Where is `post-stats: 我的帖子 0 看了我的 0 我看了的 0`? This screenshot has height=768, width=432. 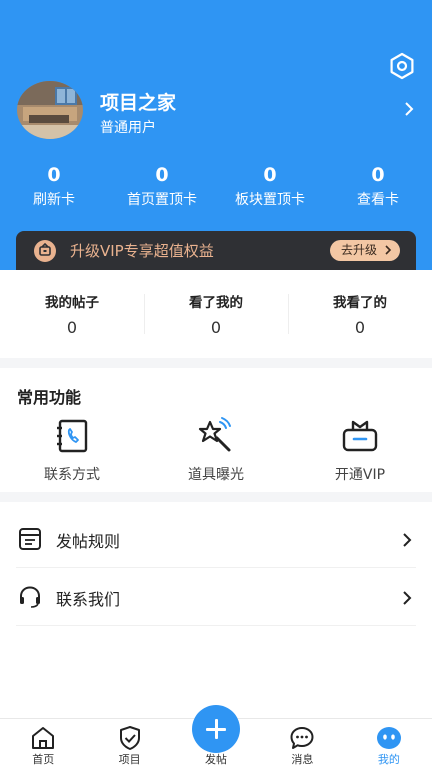 post-stats: 我的帖子 0 看了我的 0 我看了的 0 is located at coordinates (216, 314).